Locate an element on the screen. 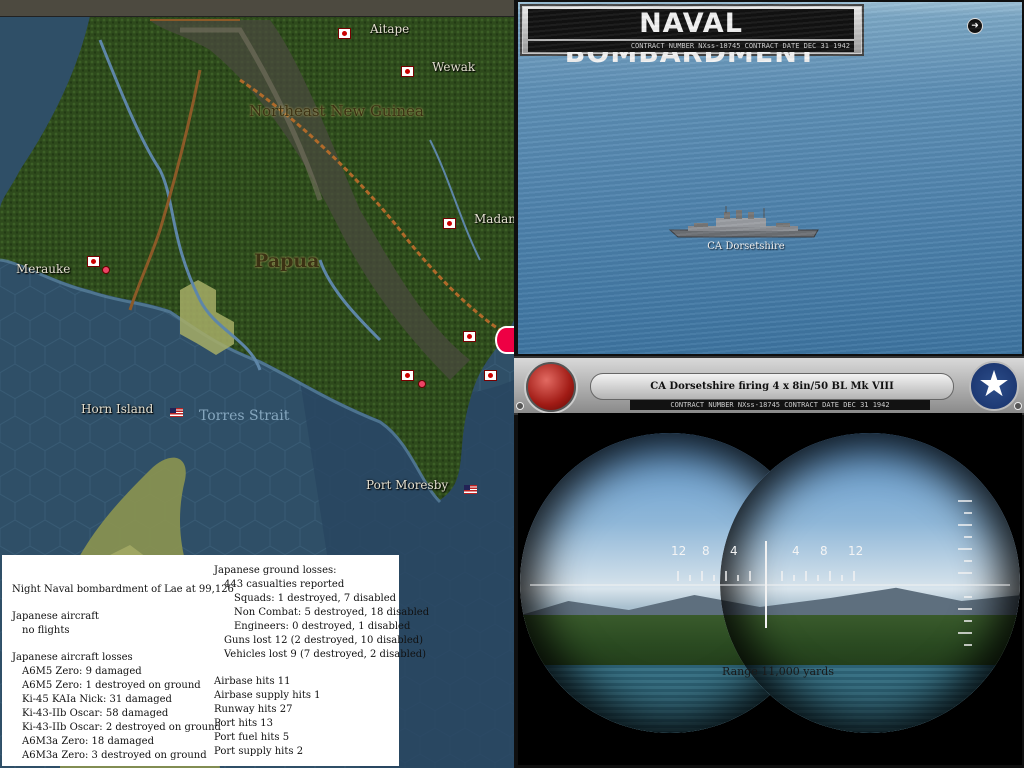  hit-item: Airbase supply hits 1 is located at coordinates (267, 695).